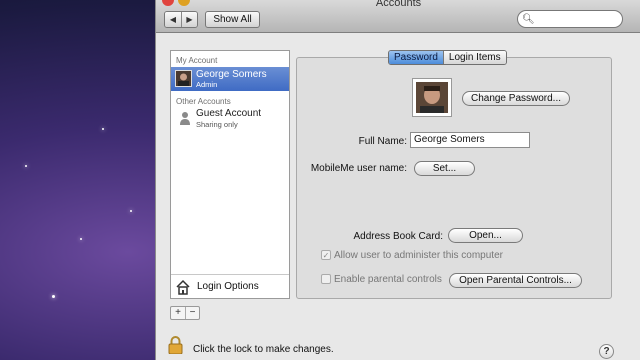 The height and width of the screenshot is (360, 640). I want to click on address-book-label: Address Book Card:, so click(398, 236).